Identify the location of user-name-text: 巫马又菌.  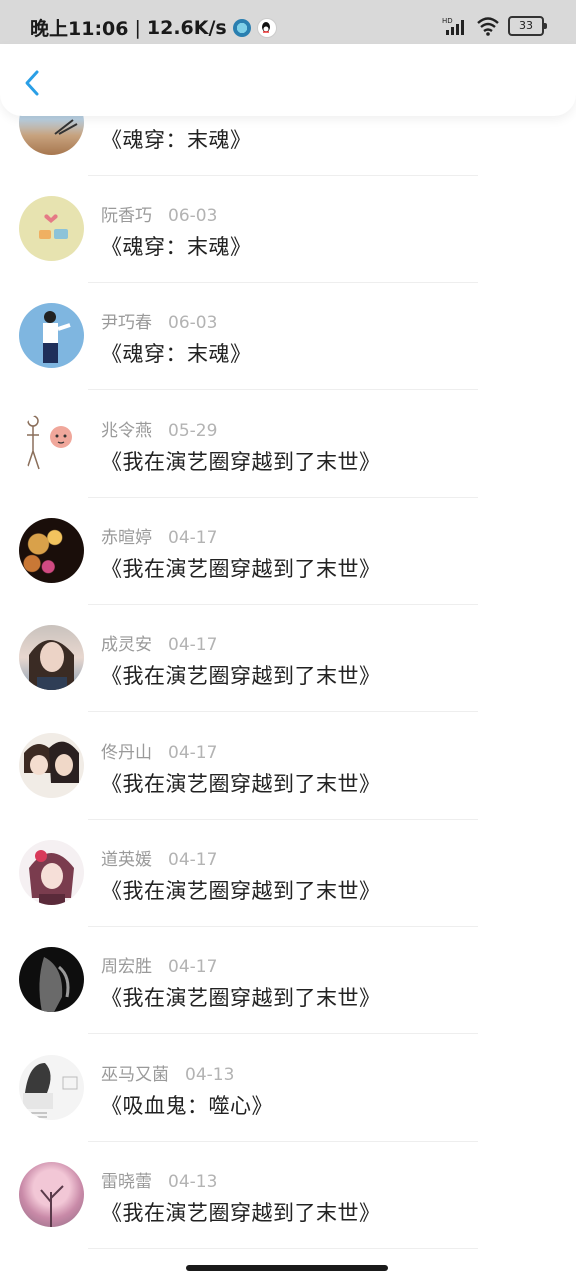
(135, 1075).